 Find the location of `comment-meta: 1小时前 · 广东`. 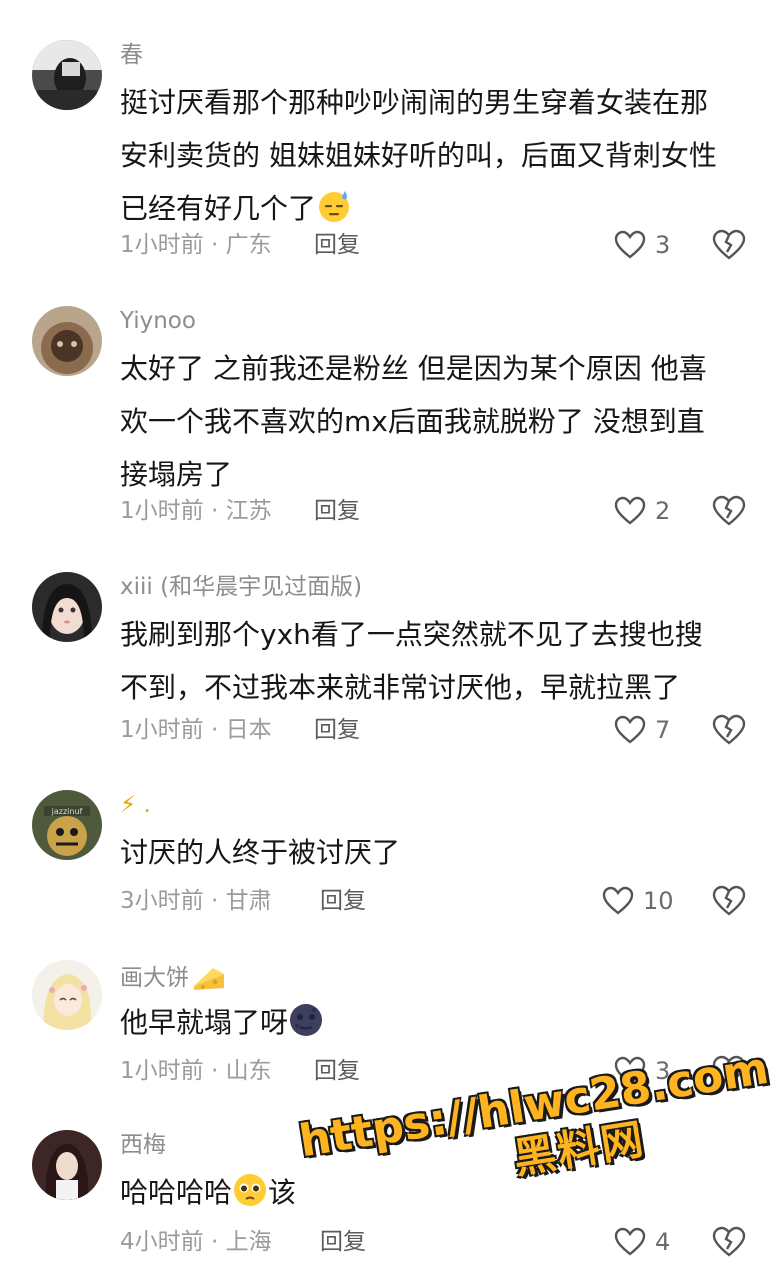

comment-meta: 1小时前 · 广东 is located at coordinates (196, 245).